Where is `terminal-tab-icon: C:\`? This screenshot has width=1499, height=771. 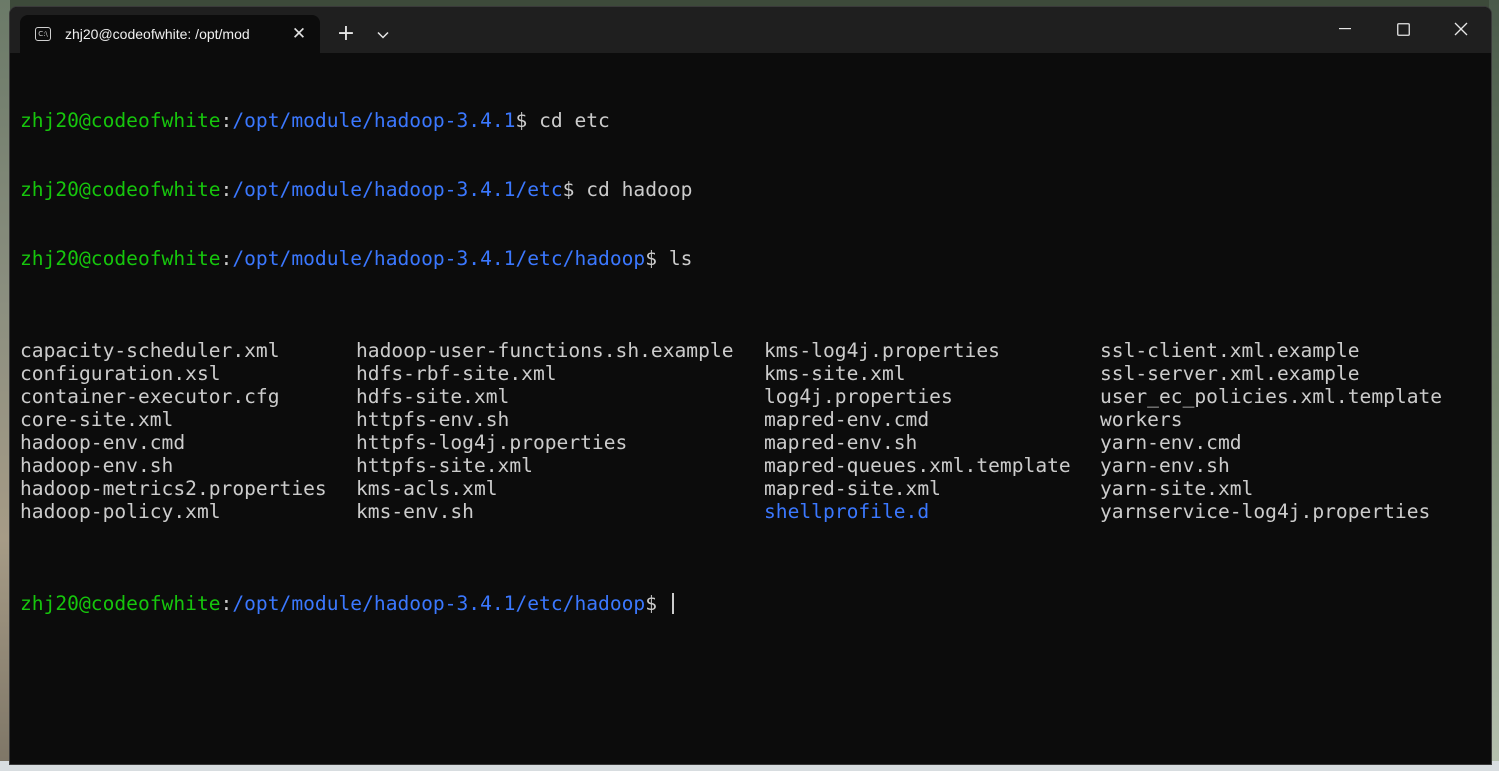 terminal-tab-icon: C:\ is located at coordinates (43, 34).